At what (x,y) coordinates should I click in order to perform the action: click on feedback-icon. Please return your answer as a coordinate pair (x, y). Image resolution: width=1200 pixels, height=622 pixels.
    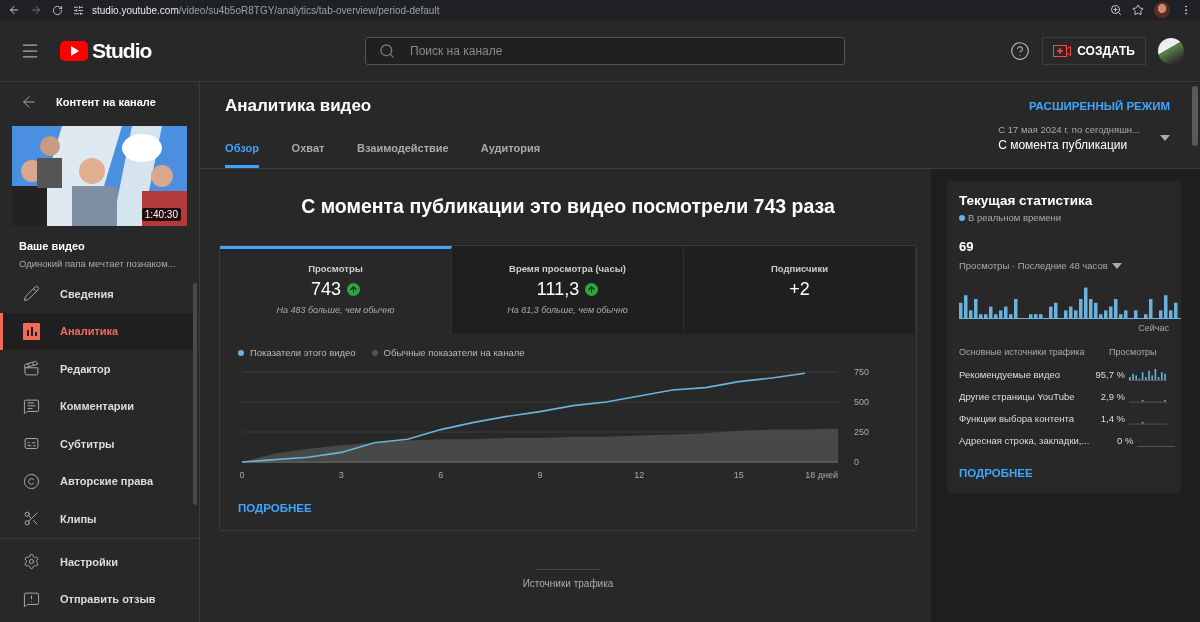
    Looking at the image, I should click on (31, 599).